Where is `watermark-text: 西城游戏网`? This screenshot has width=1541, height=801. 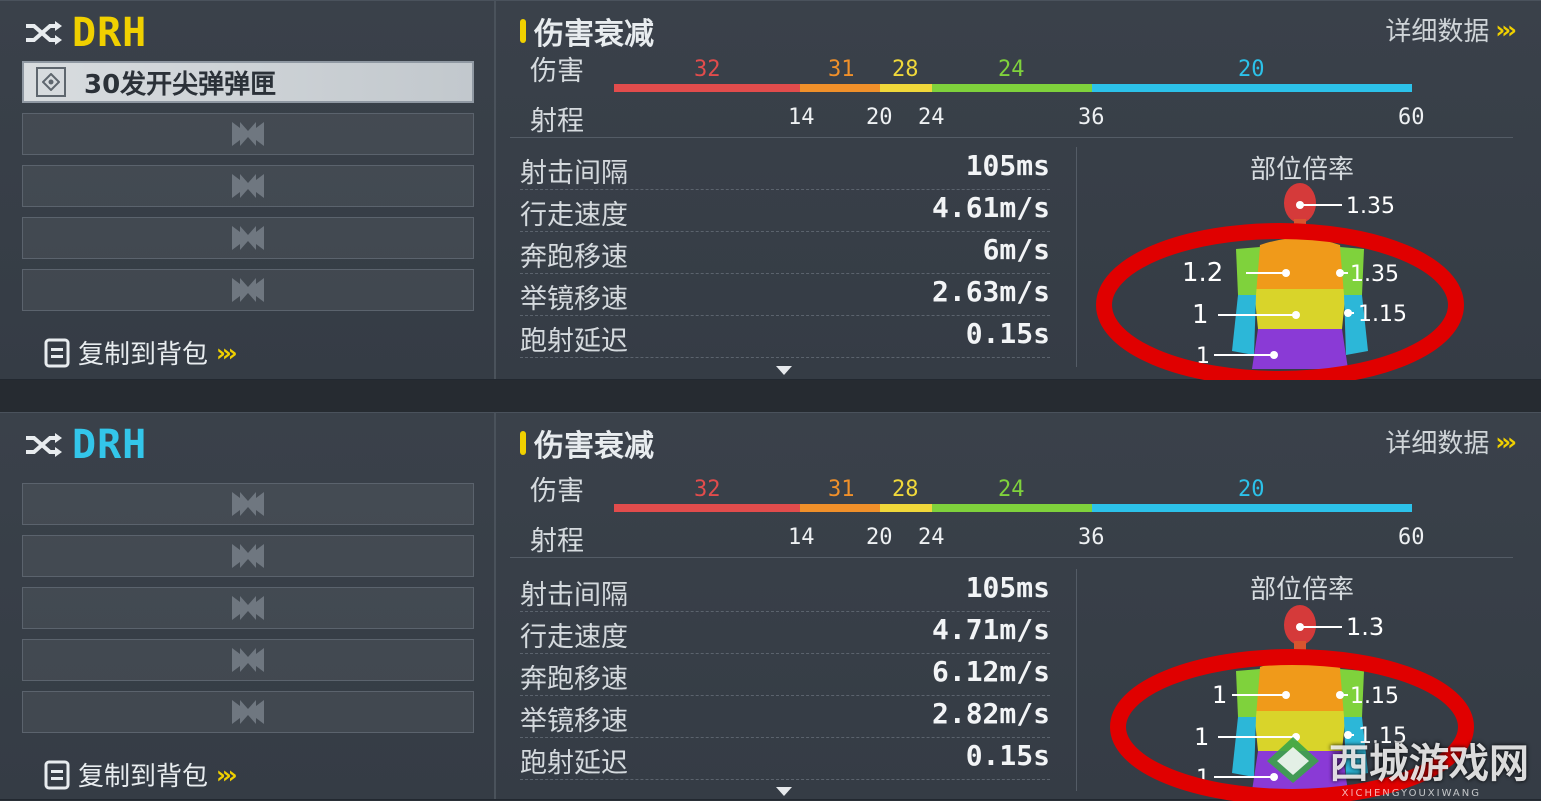
watermark-text: 西城游戏网 is located at coordinates (1429, 764).